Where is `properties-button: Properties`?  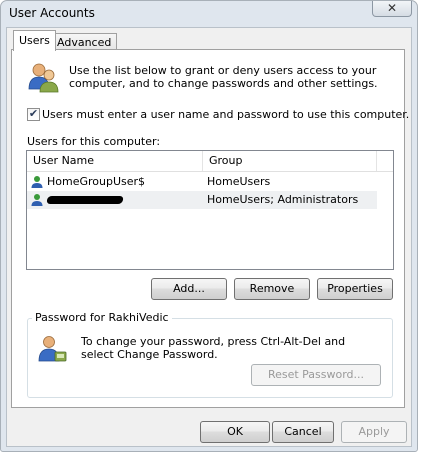
properties-button: Properties is located at coordinates (355, 289).